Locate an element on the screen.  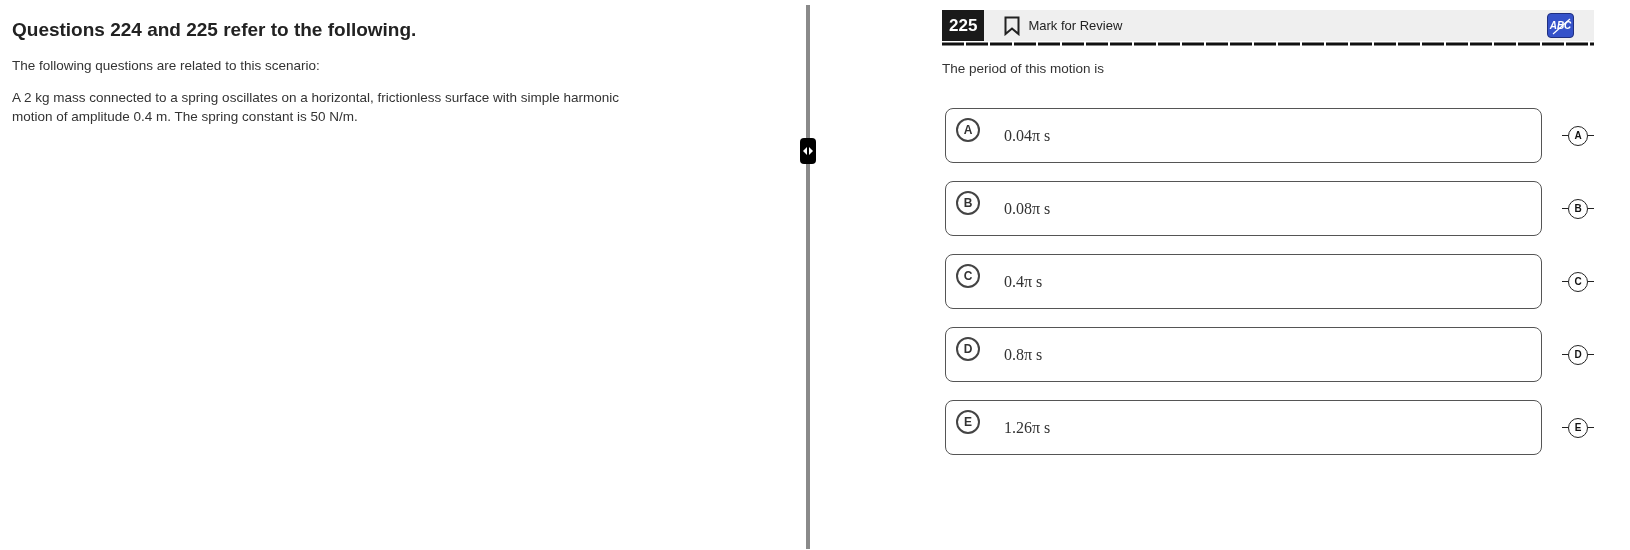
resize-handle is located at coordinates (808, 151).